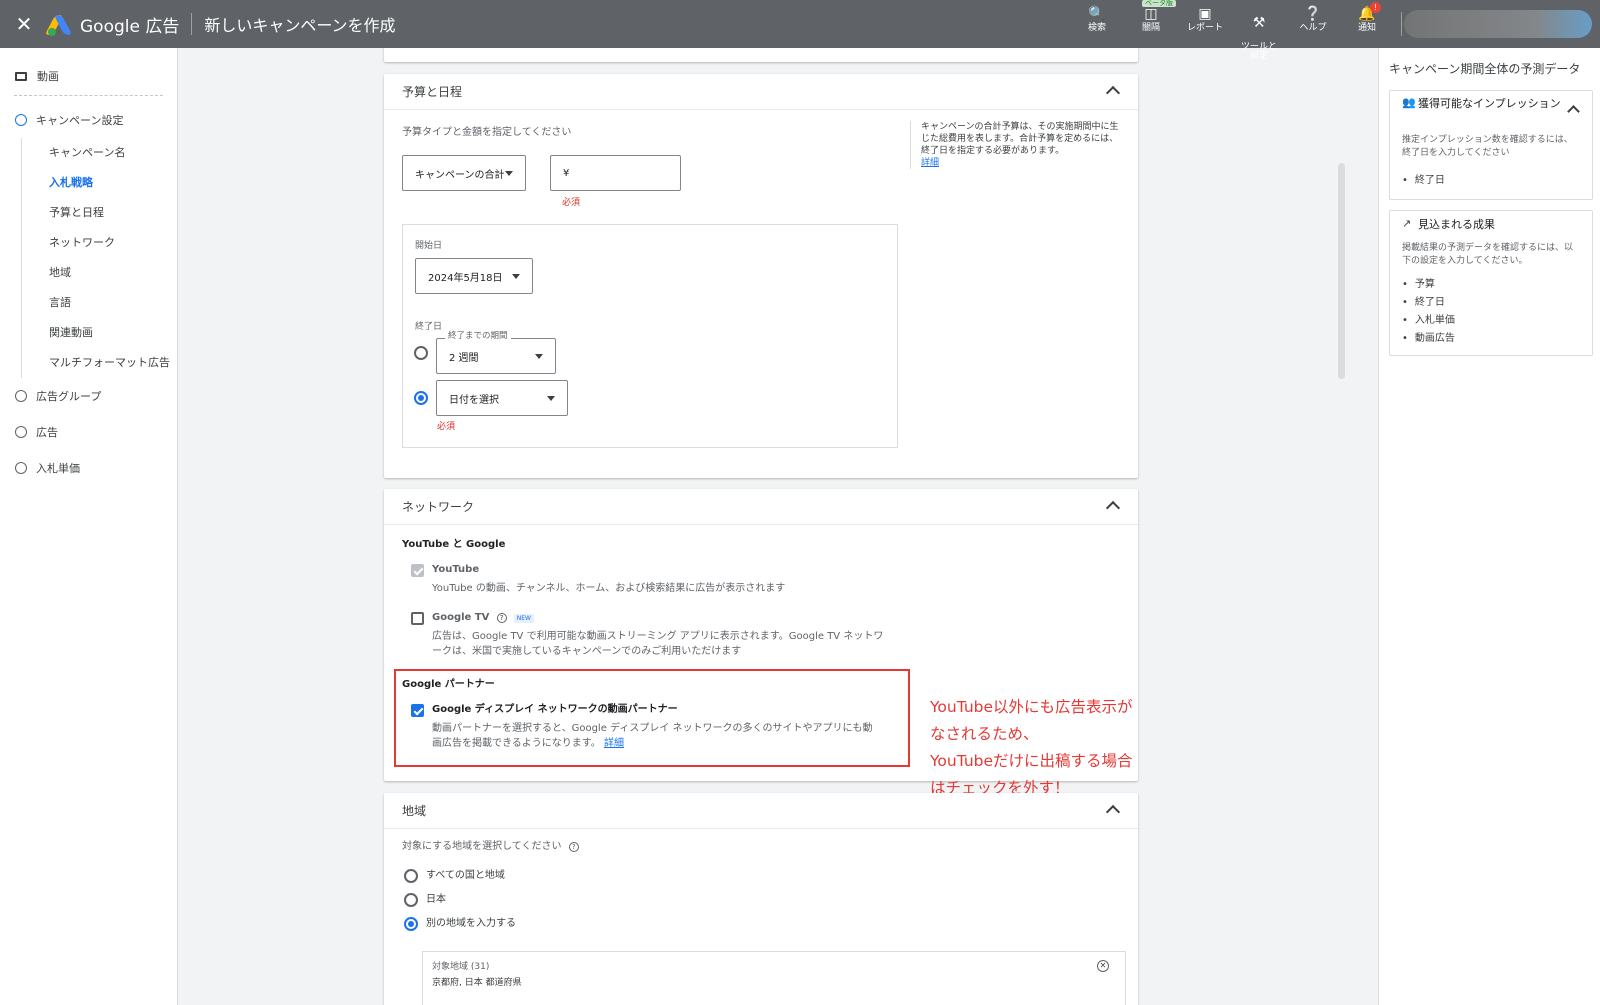  I want to click on location-japan-label: 日本, so click(436, 899).